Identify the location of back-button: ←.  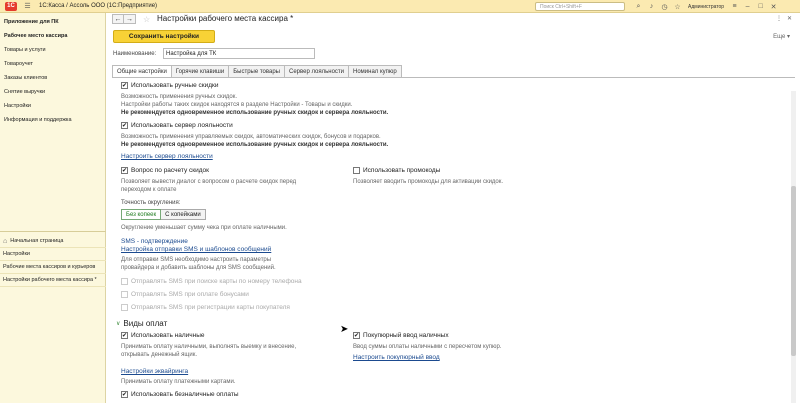
(118, 19).